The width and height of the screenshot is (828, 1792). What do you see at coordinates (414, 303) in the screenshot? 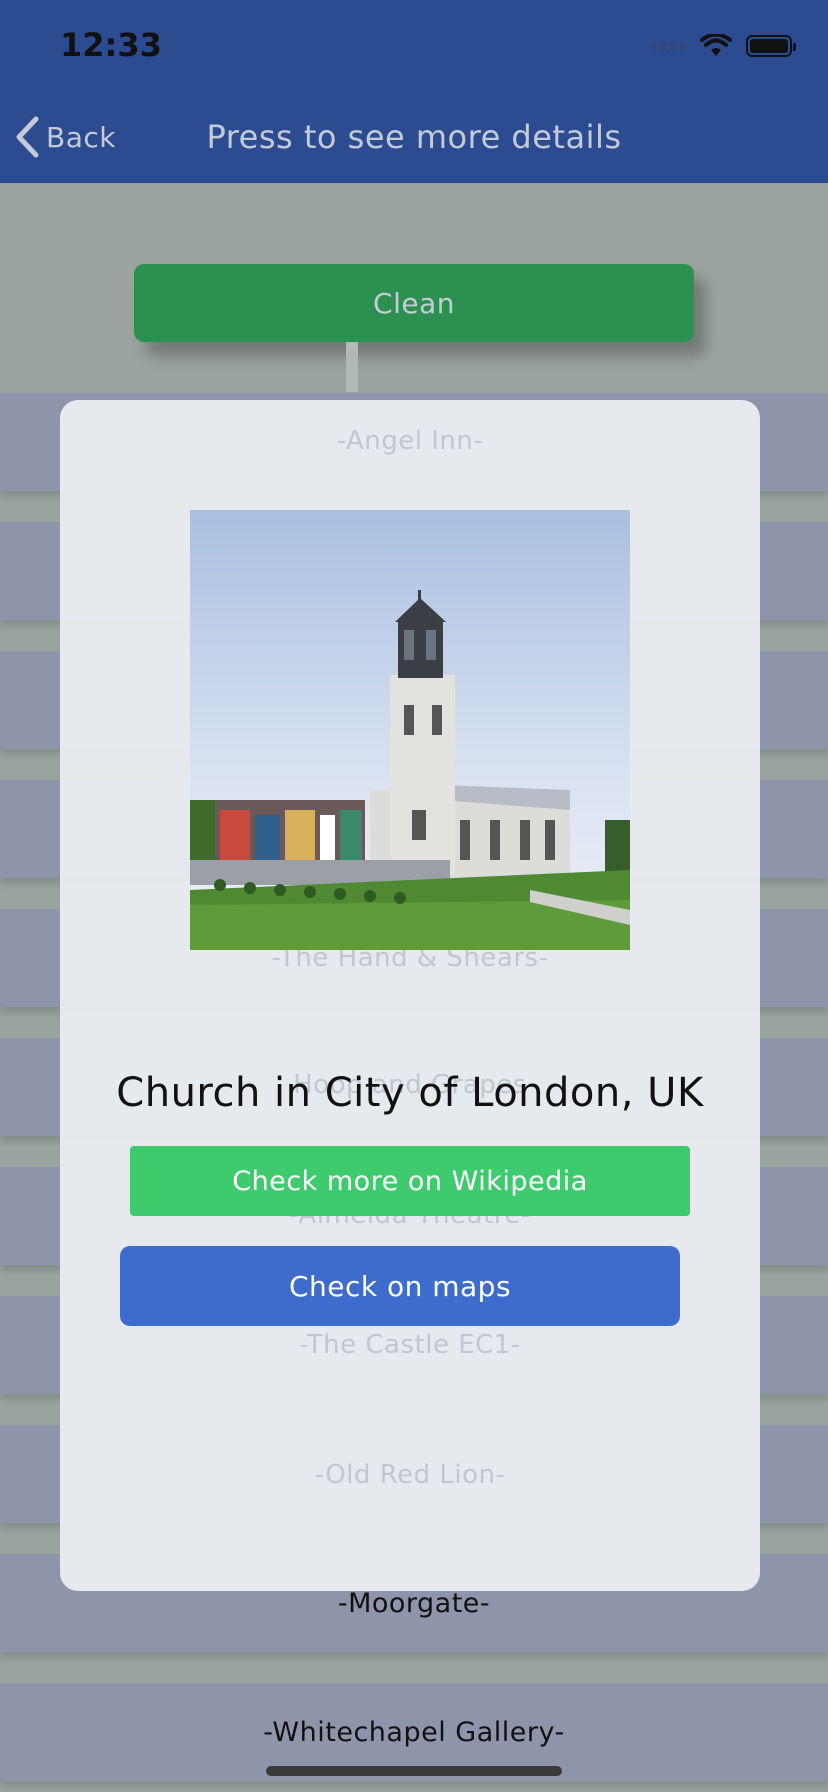
I see `clean-button: Clean` at bounding box center [414, 303].